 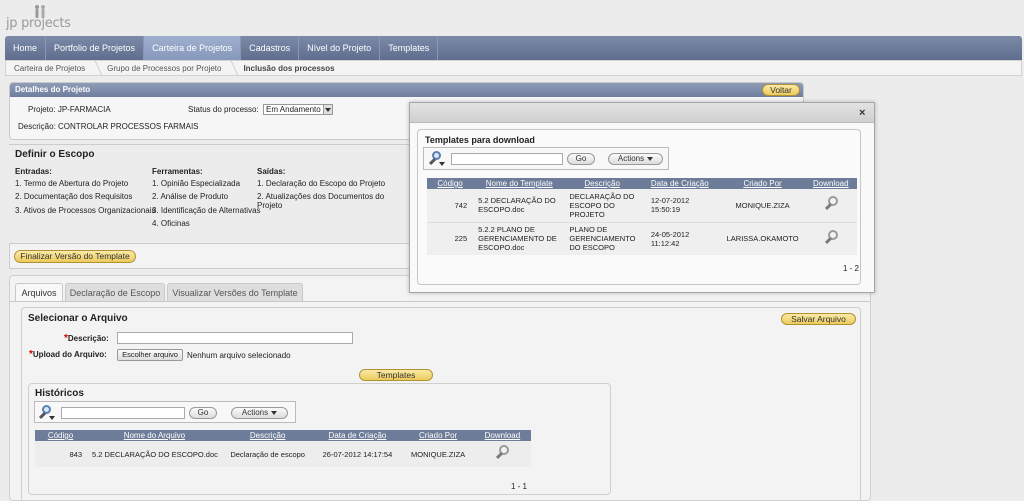 What do you see at coordinates (293, 109) in the screenshot?
I see `status-select-value: Em Andamento` at bounding box center [293, 109].